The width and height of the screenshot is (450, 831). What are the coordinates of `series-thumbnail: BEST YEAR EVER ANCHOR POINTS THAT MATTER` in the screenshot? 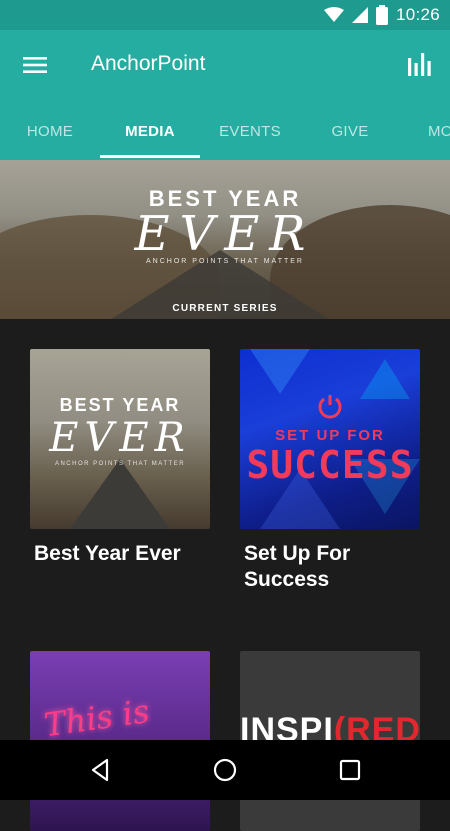 It's located at (120, 439).